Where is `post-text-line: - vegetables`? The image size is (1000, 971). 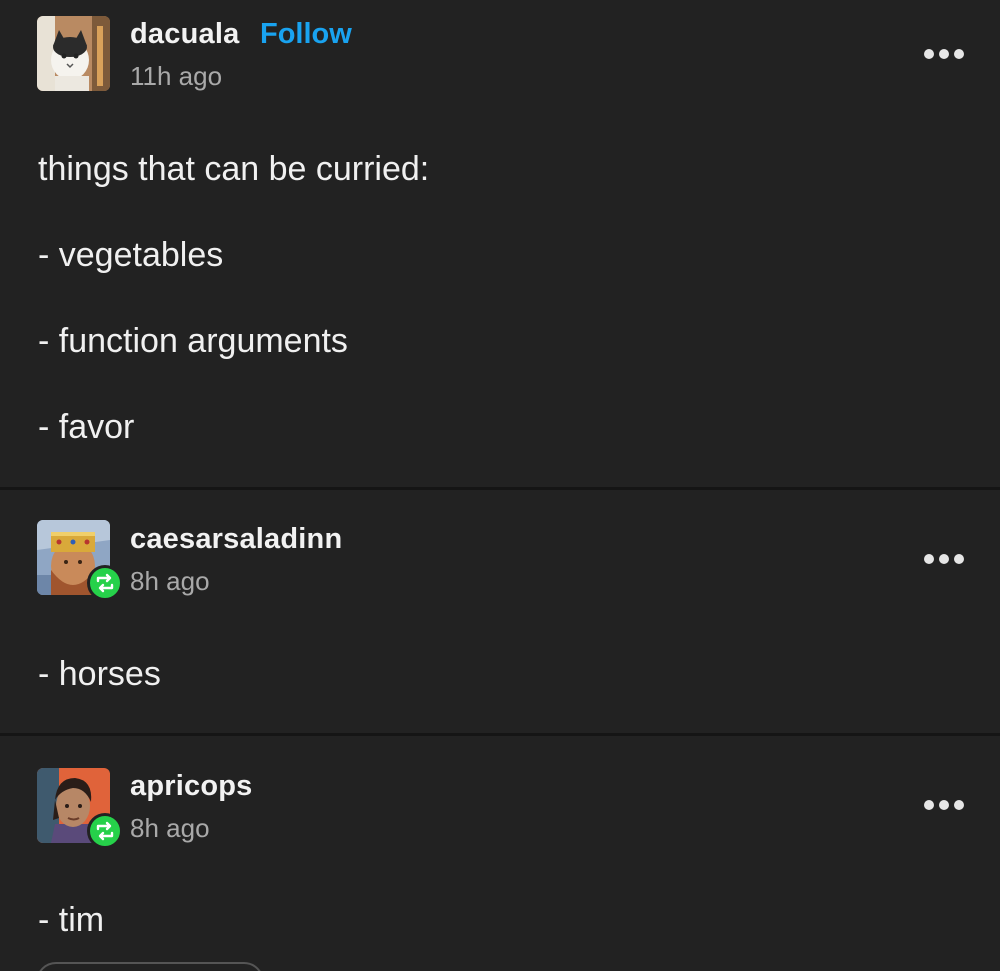 post-text-line: - vegetables is located at coordinates (131, 255).